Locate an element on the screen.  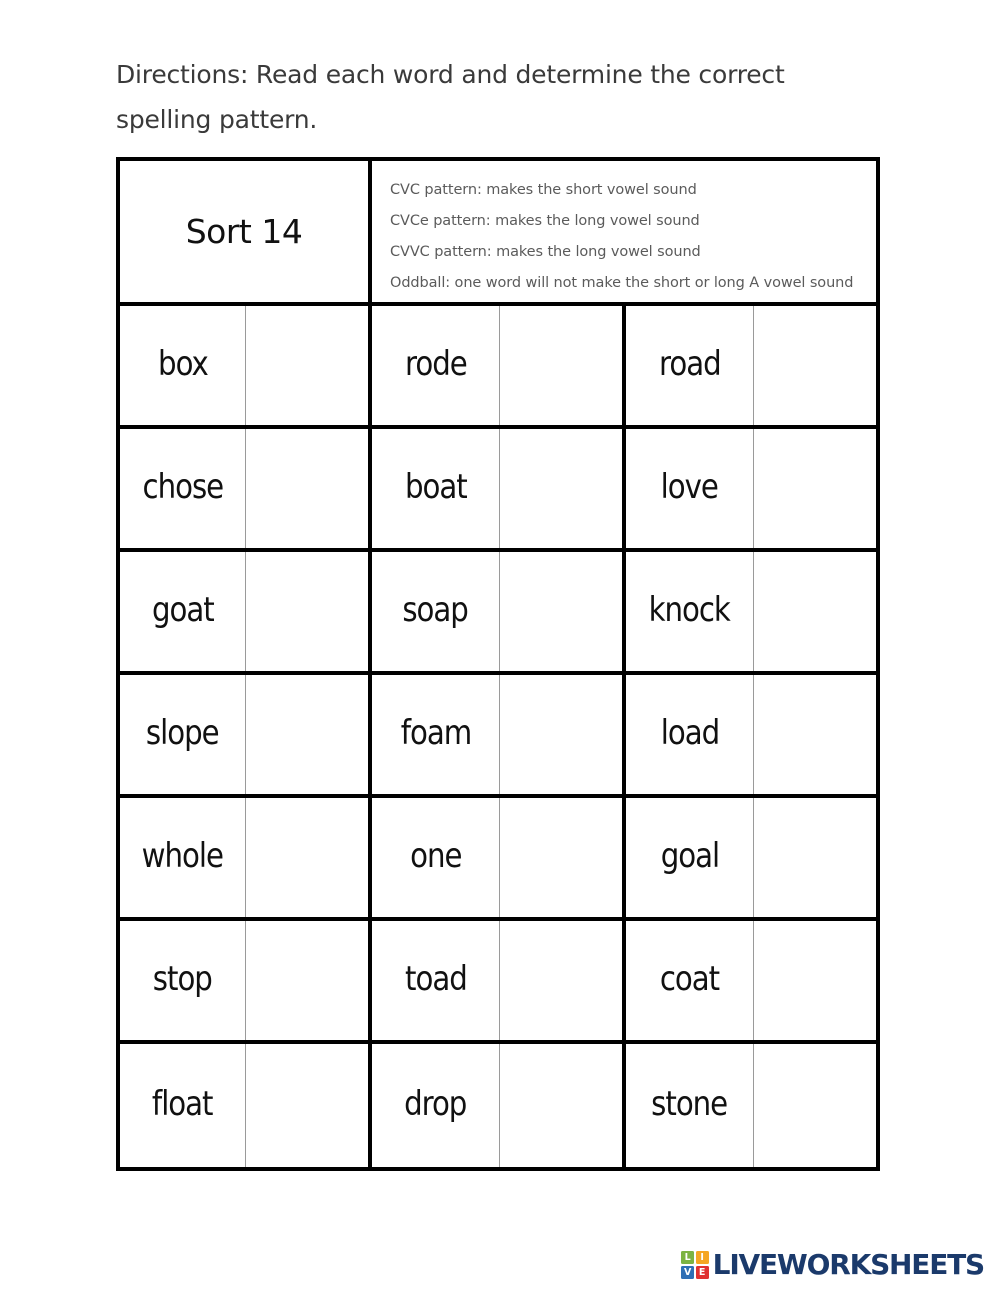
word-cell: road is located at coordinates (690, 365).